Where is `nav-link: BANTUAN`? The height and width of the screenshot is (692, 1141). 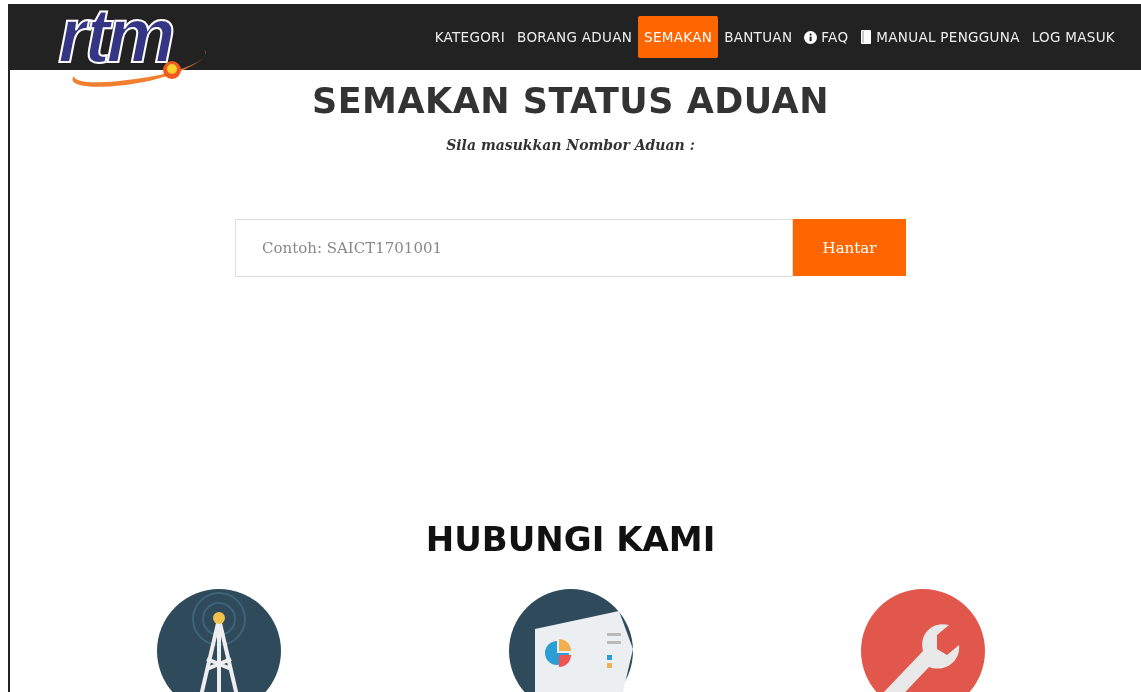
nav-link: BANTUAN is located at coordinates (758, 37).